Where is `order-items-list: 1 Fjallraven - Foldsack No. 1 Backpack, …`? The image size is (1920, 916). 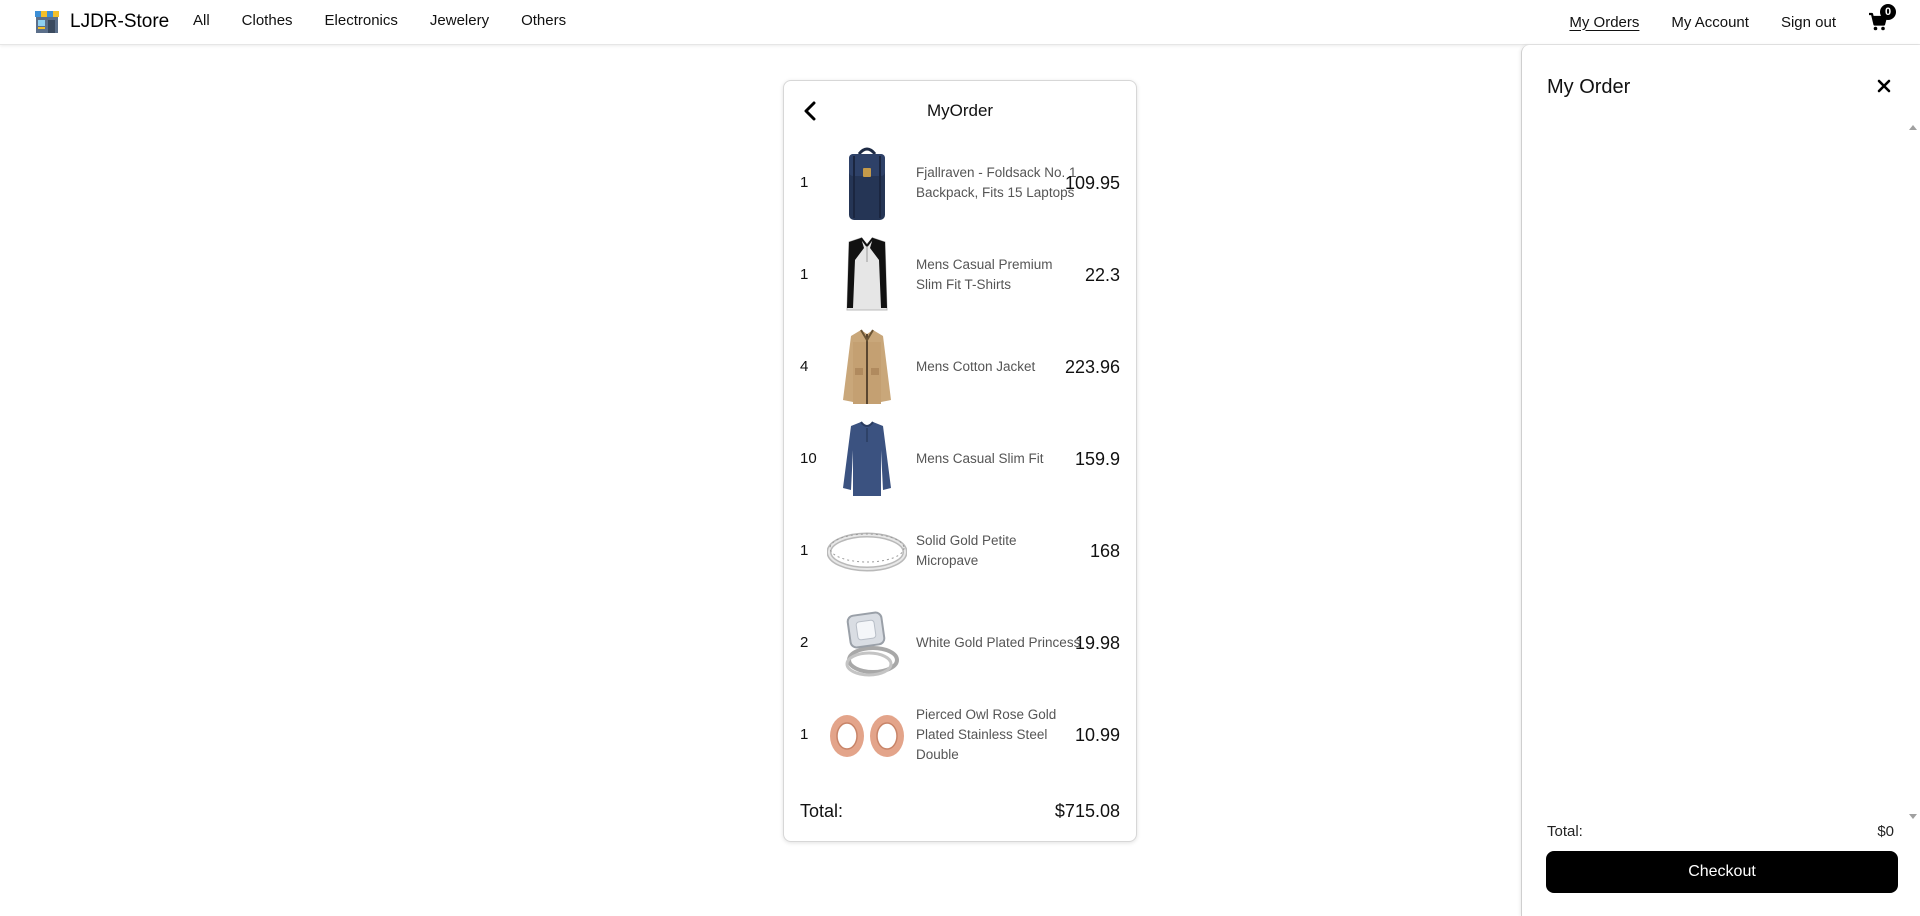 order-items-list: 1 Fjallraven - Foldsack No. 1 Backpack, … is located at coordinates (960, 459).